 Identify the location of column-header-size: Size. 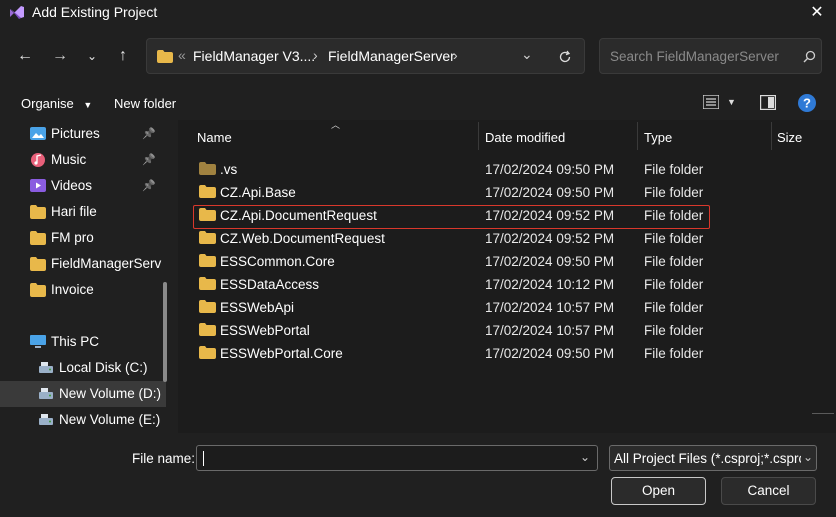
(789, 137).